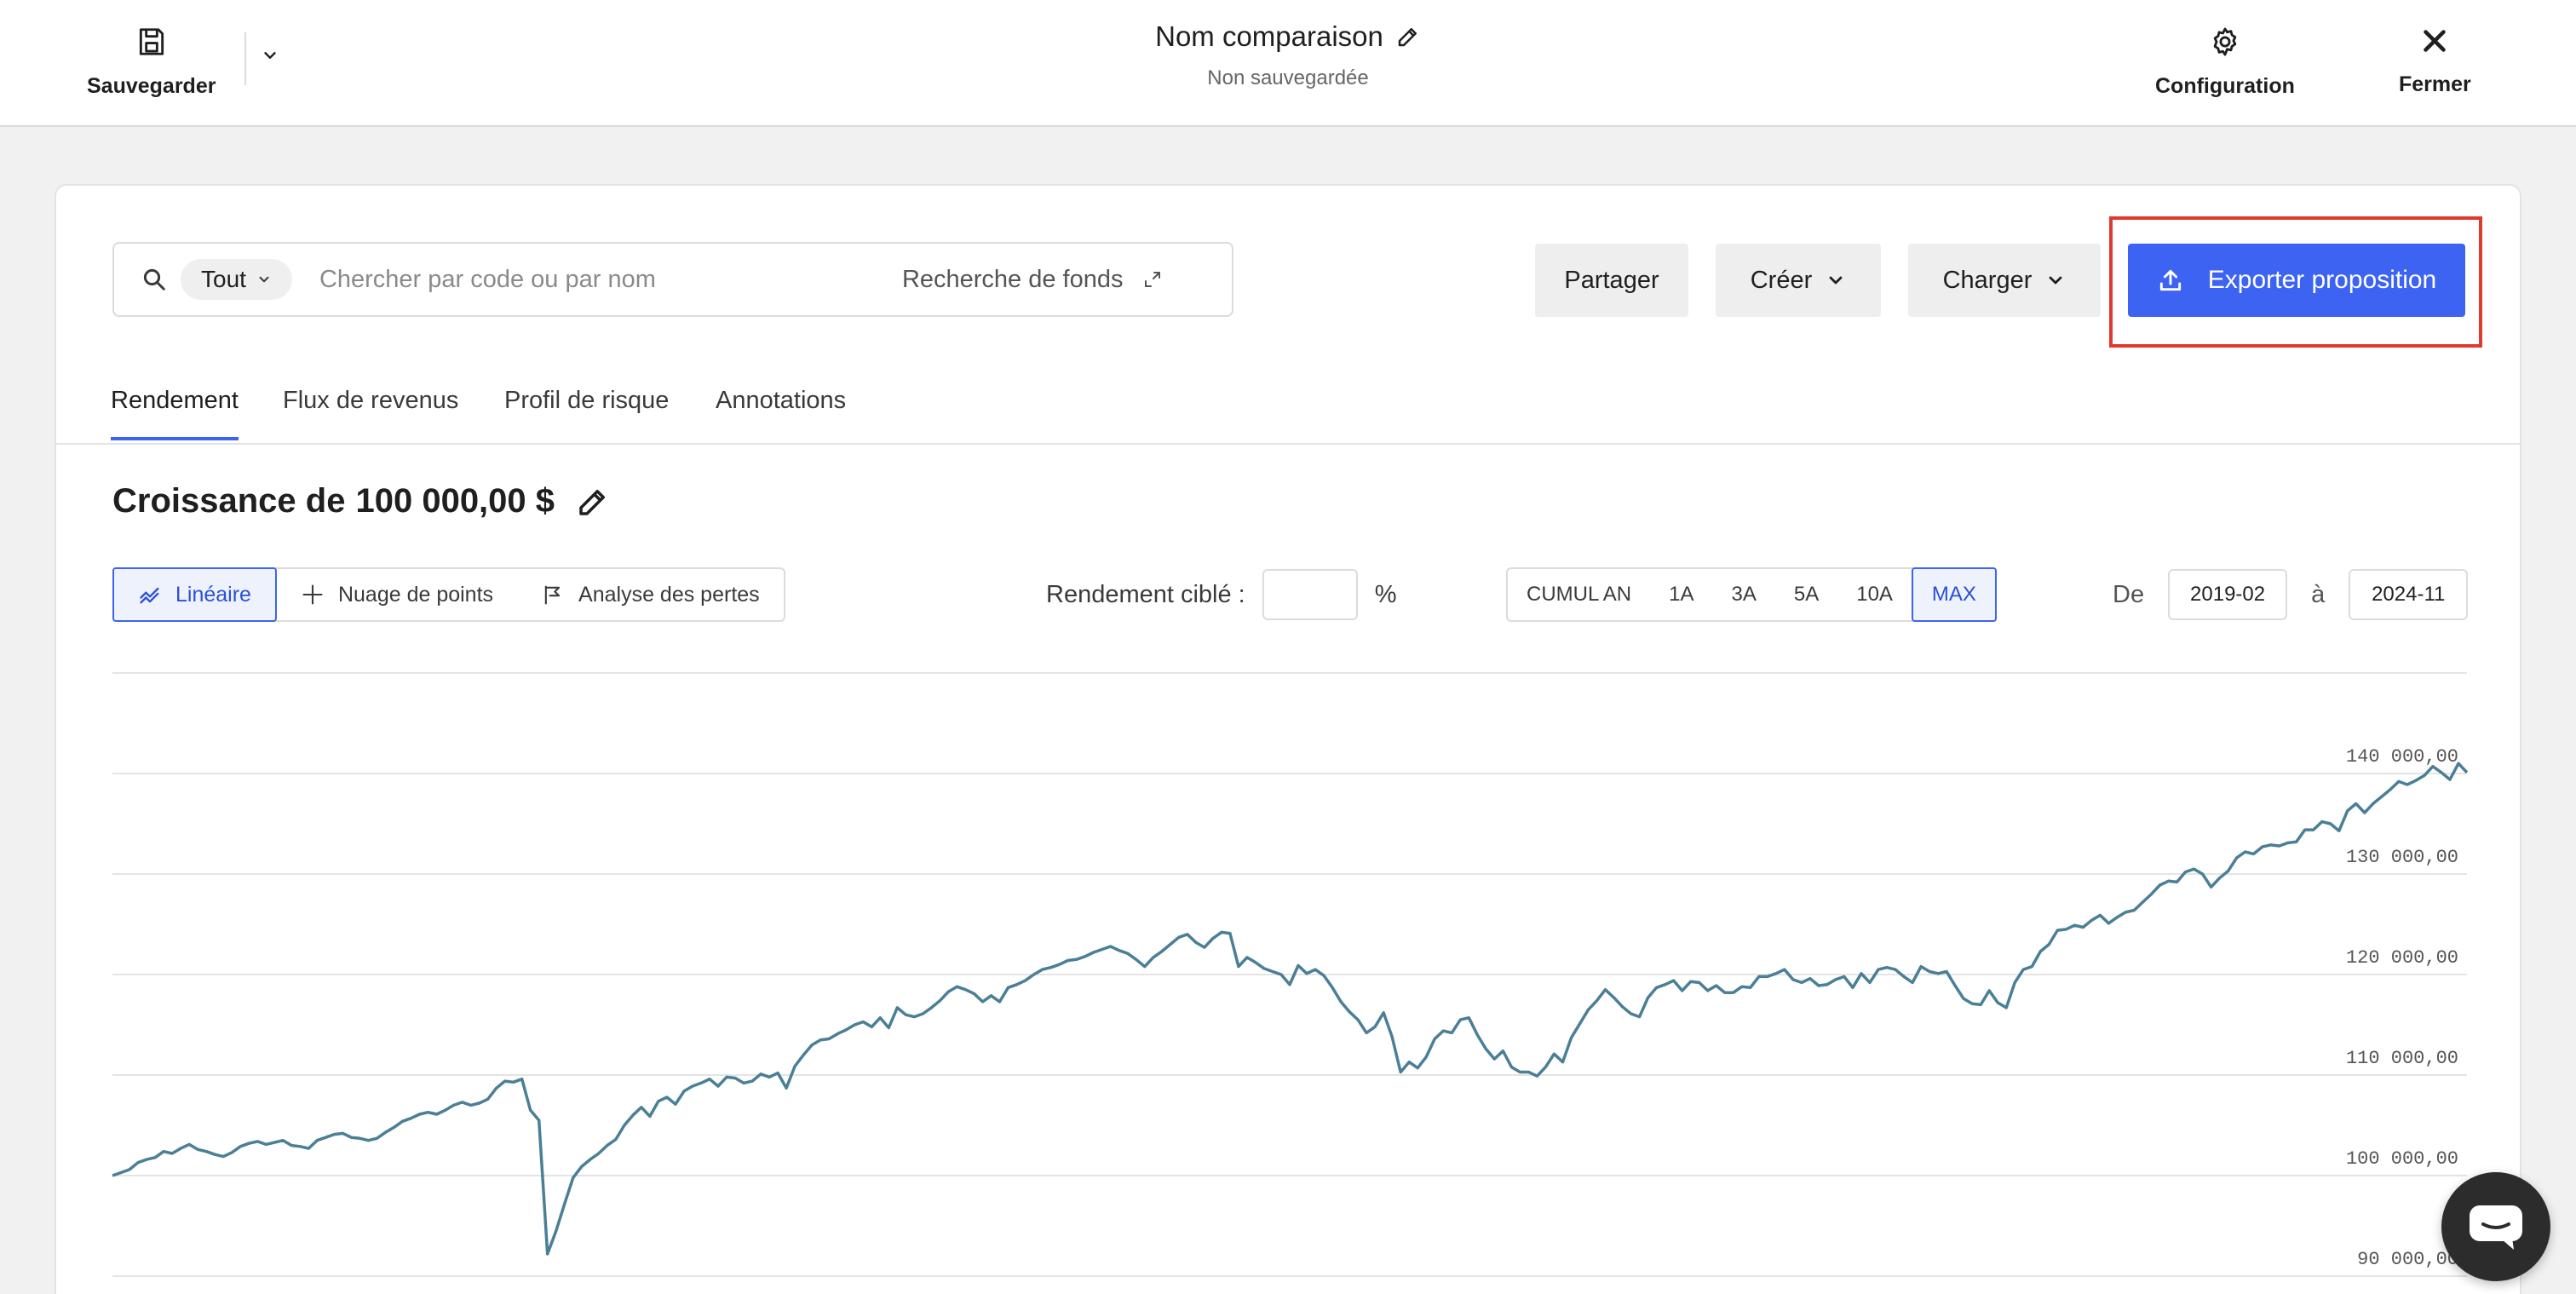  I want to click on document-title: Nom comparaison, so click(1269, 36).